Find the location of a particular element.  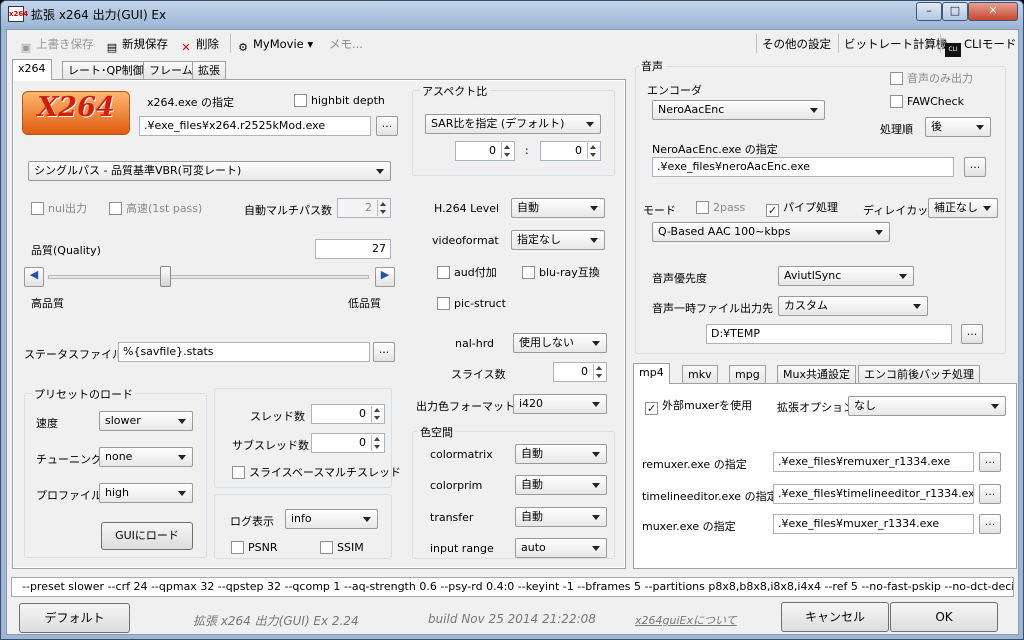

nul-output-checkbox: nul出力 is located at coordinates (59, 208).